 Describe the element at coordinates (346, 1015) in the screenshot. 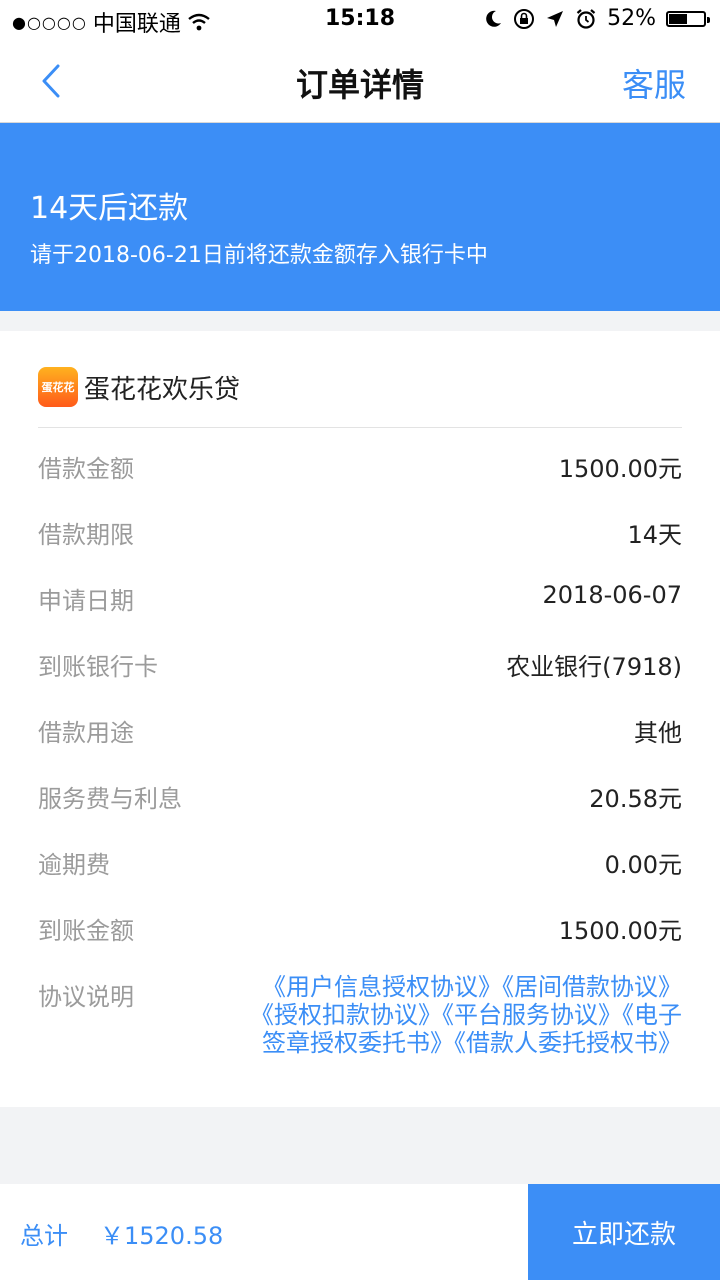

I see `agreement-link-debit-authorization: 《授权扣款协议》` at that location.